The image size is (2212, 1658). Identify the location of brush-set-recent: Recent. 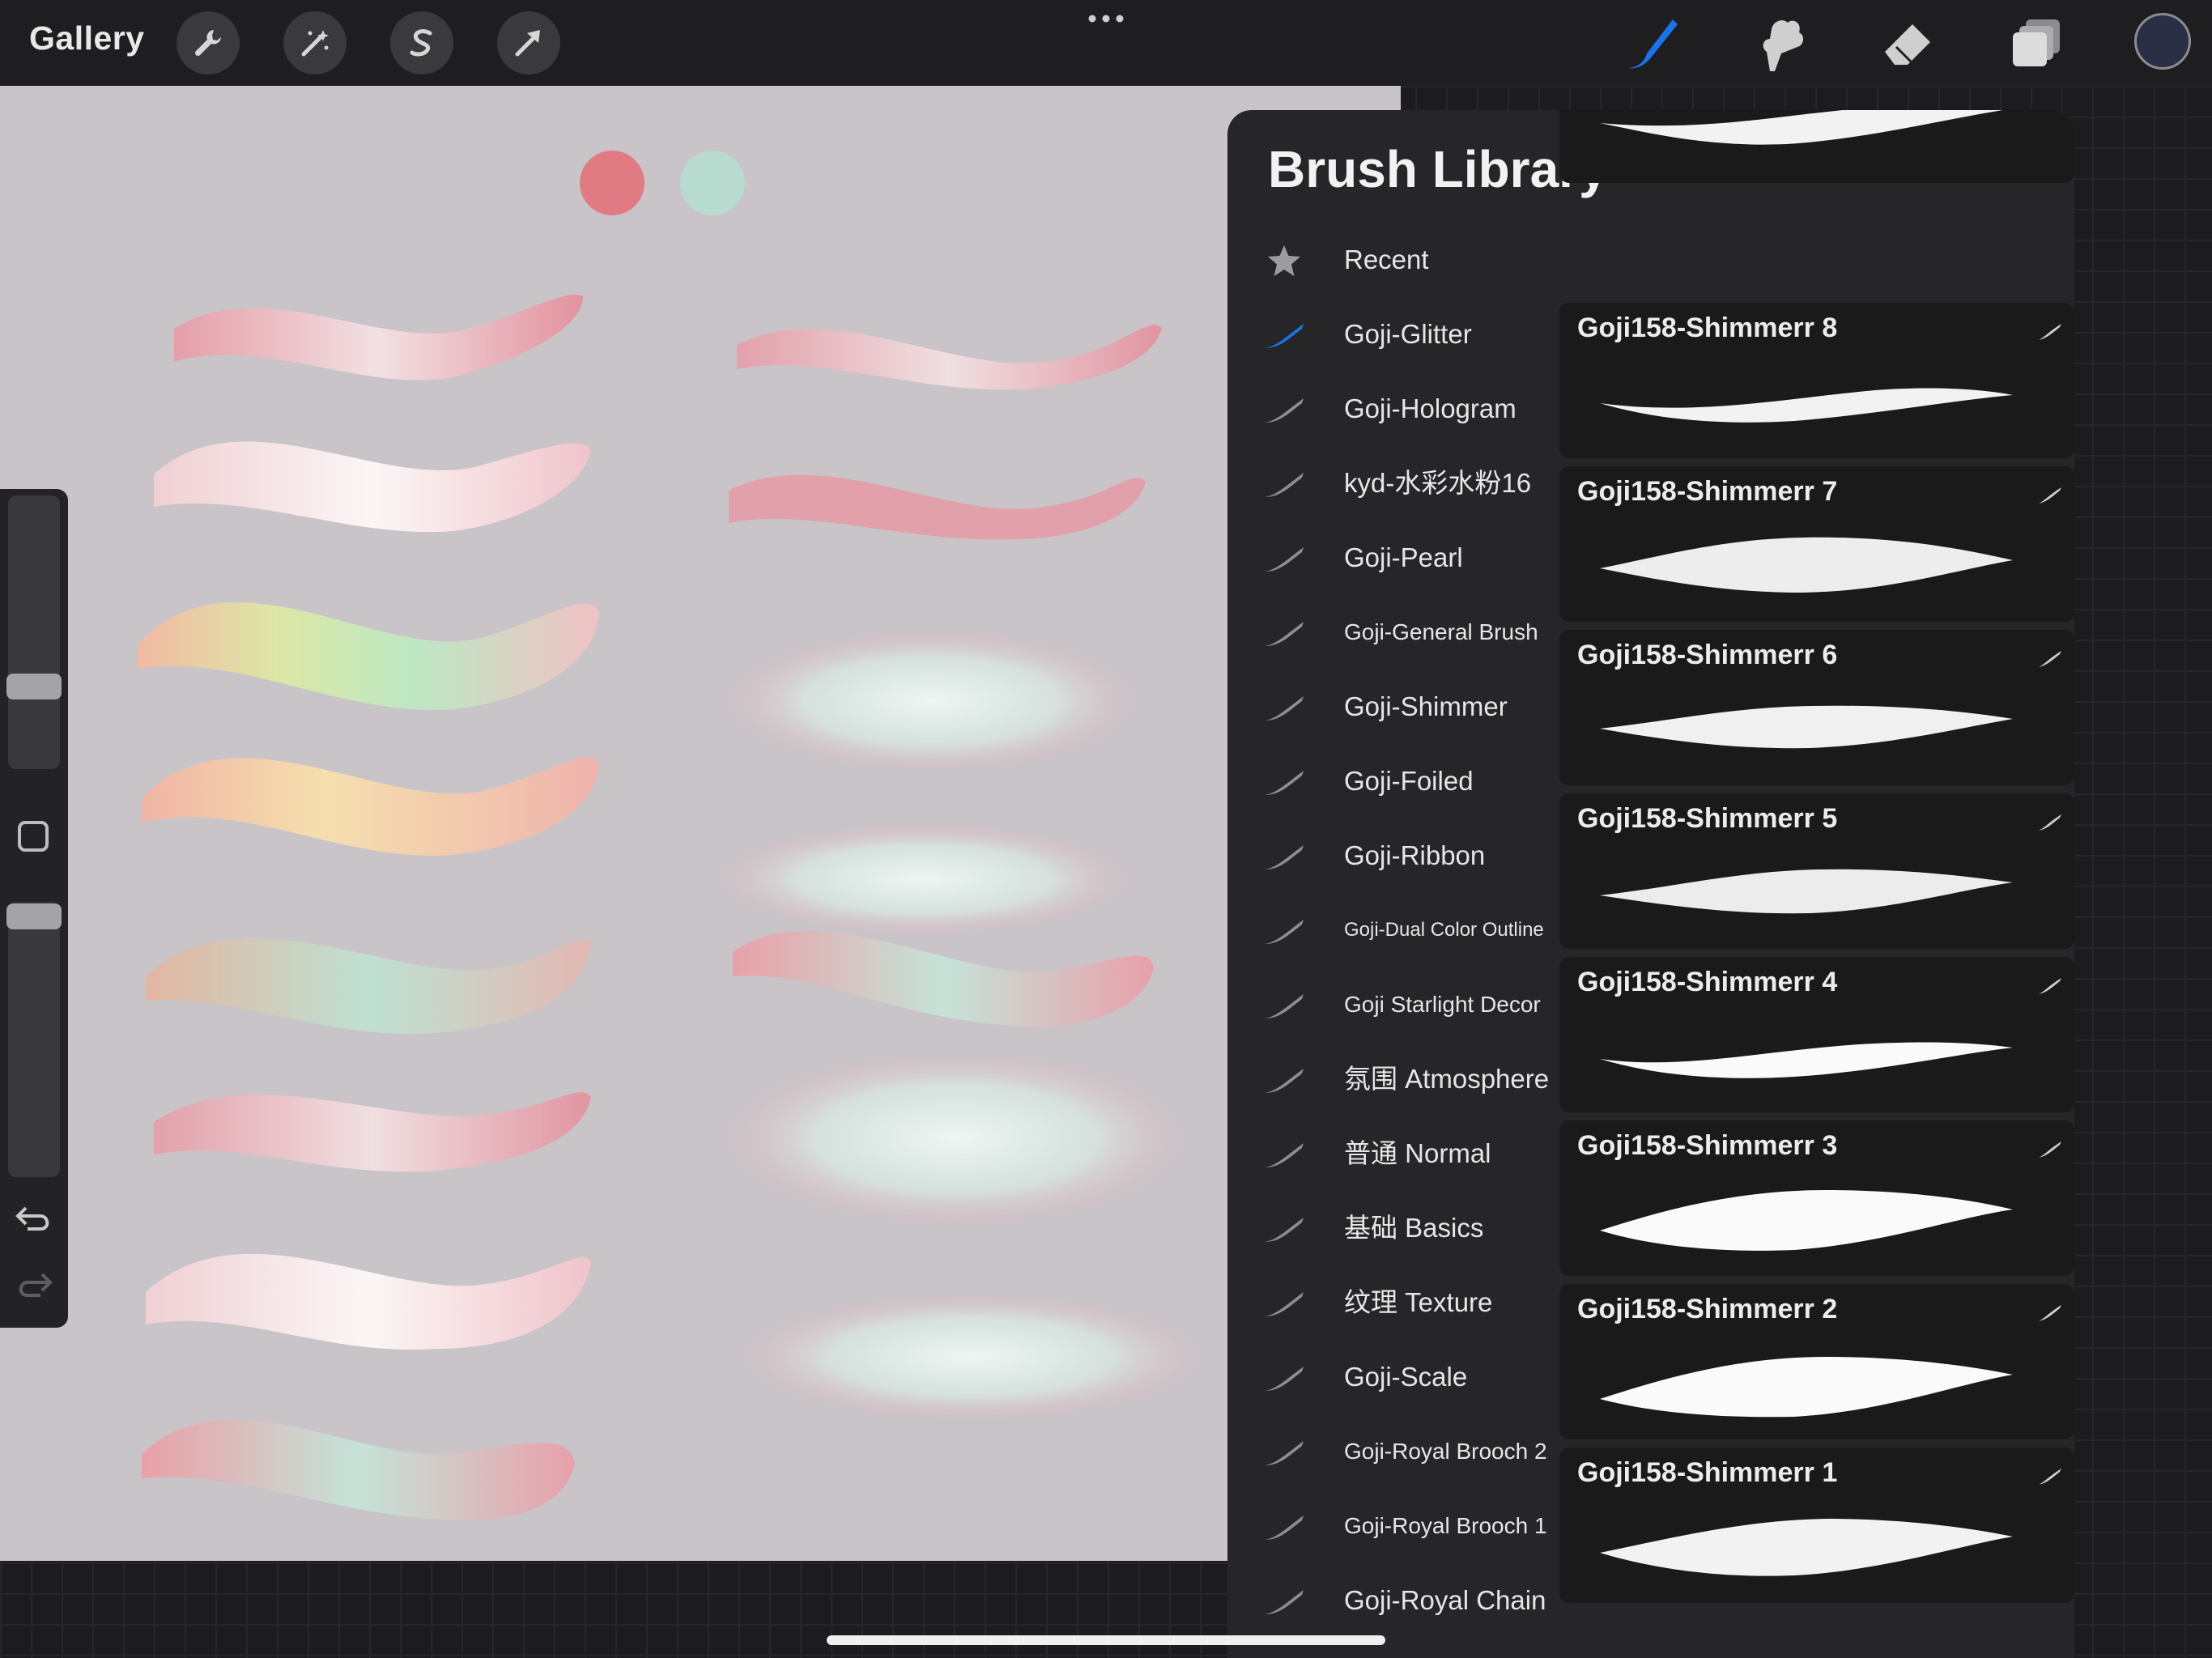
(1393, 259).